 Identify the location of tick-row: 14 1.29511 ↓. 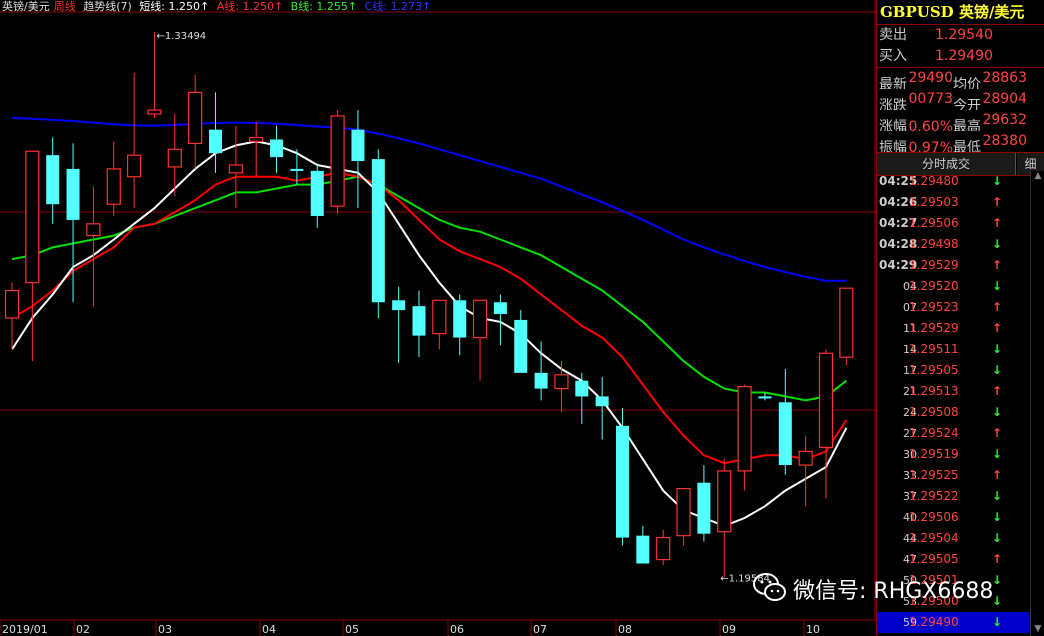
(953, 349).